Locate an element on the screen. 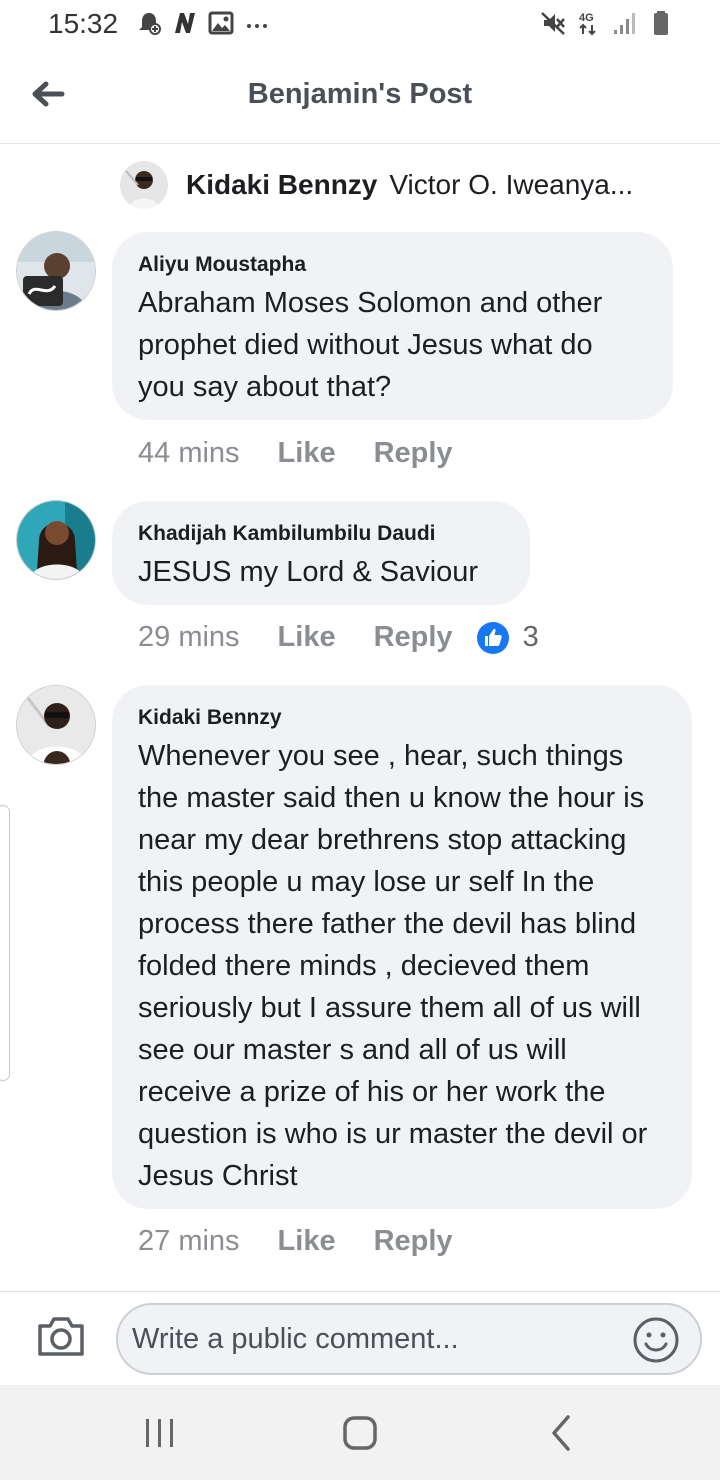 The image size is (720, 1480). comment-time: 29 mins is located at coordinates (189, 637).